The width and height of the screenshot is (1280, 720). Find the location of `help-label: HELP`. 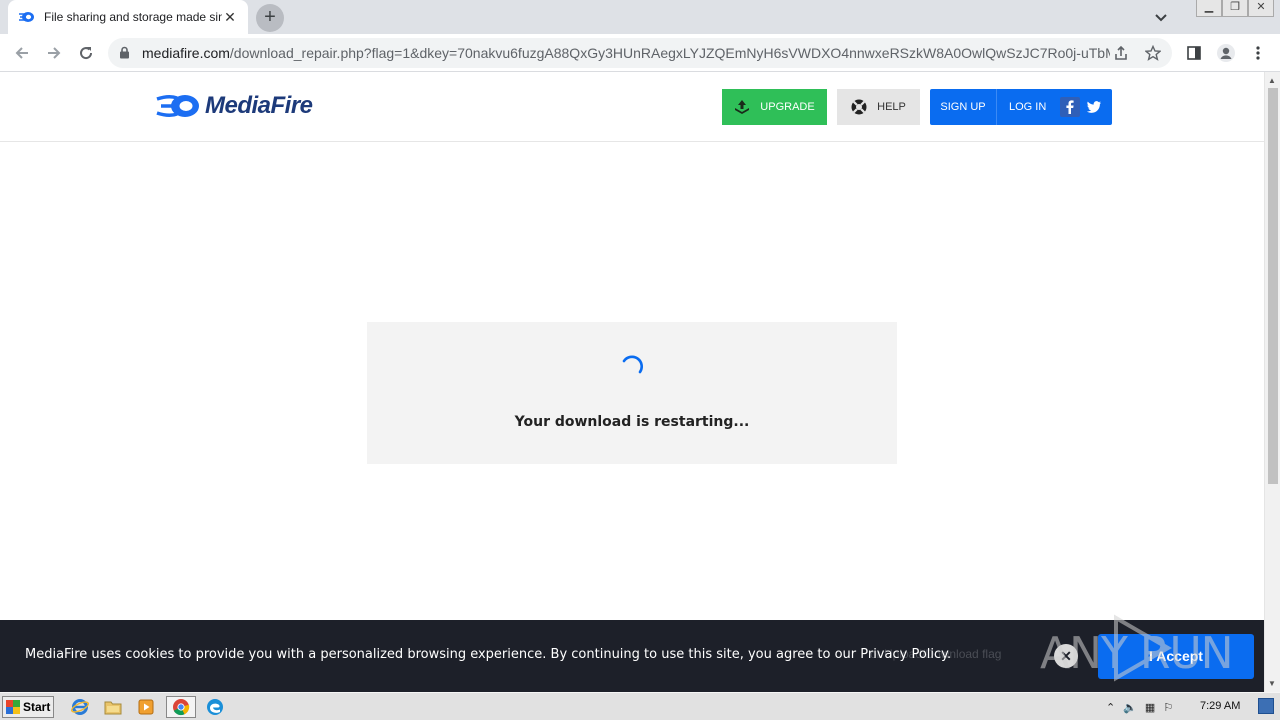

help-label: HELP is located at coordinates (891, 107).